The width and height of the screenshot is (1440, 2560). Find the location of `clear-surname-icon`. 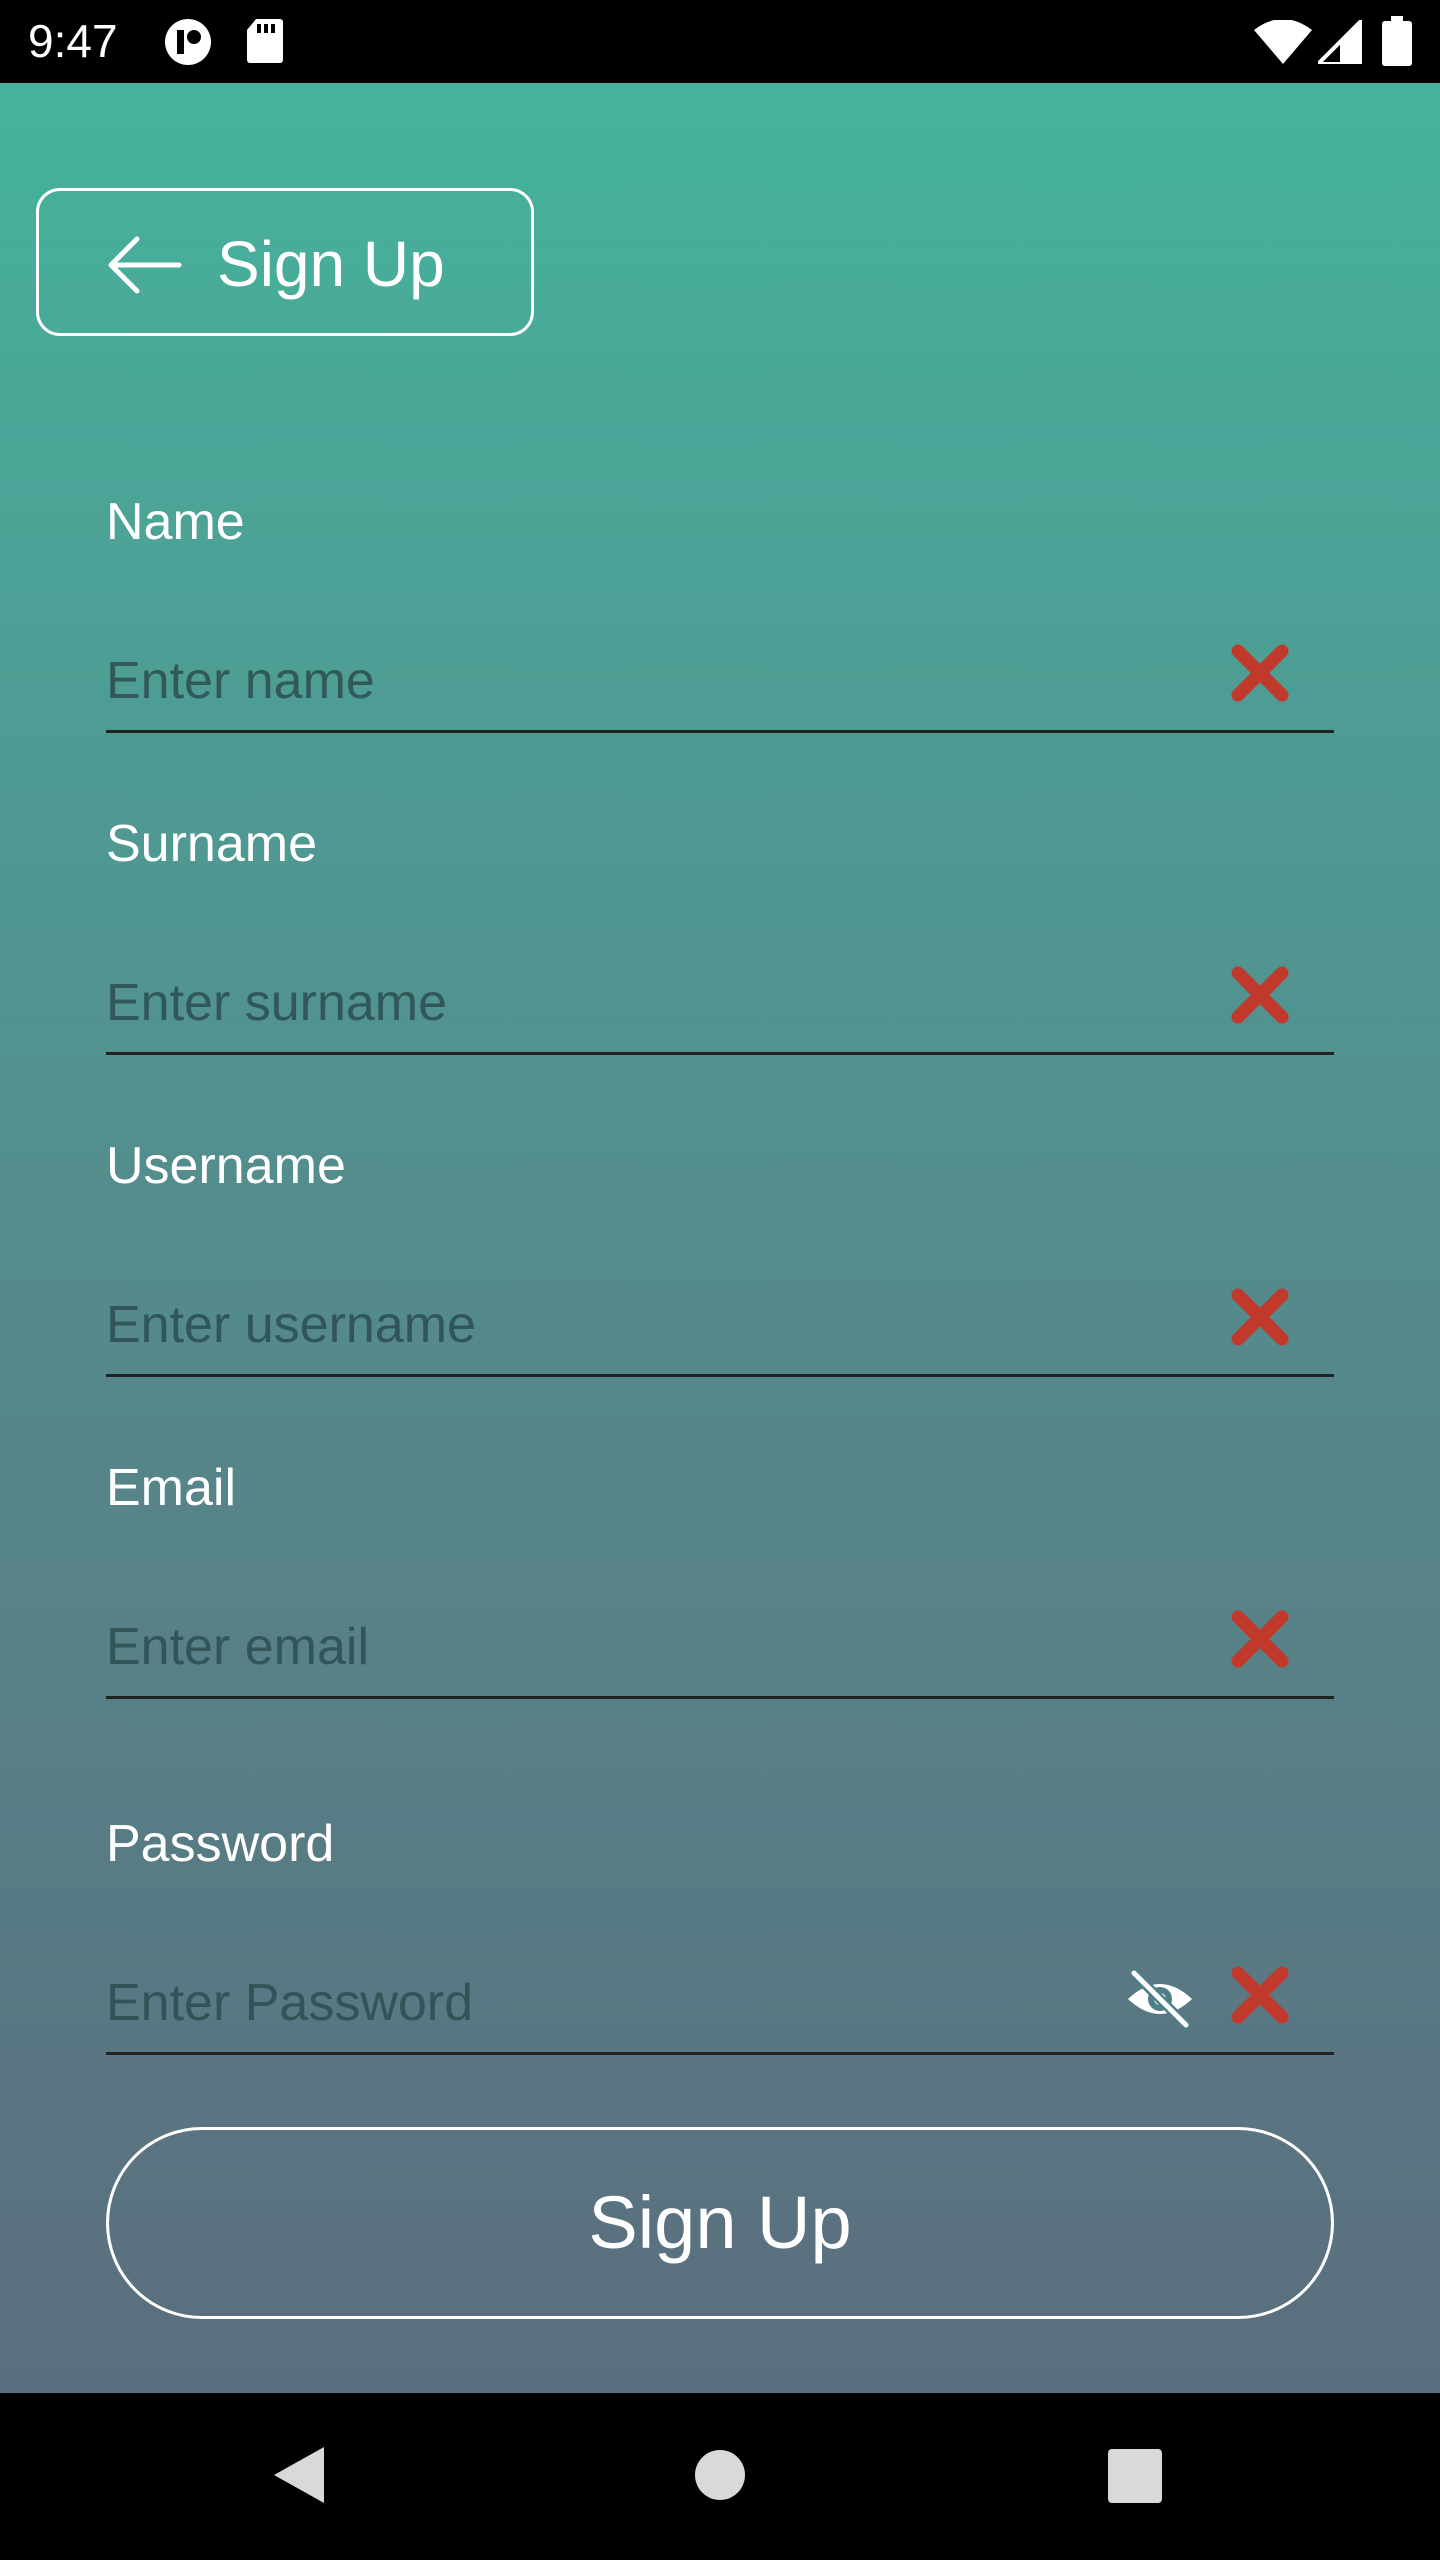

clear-surname-icon is located at coordinates (1260, 995).